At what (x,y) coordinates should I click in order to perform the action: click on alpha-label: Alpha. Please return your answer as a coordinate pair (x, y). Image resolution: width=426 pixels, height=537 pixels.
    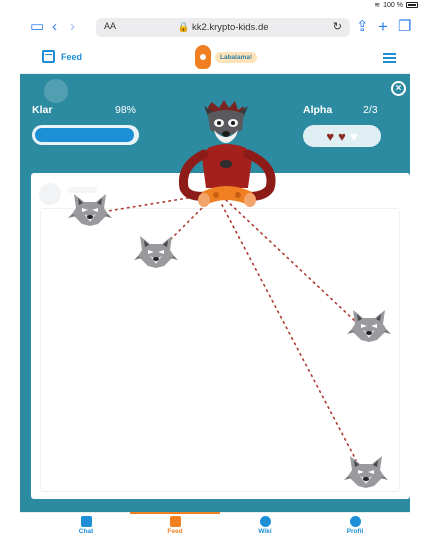
    Looking at the image, I should click on (318, 110).